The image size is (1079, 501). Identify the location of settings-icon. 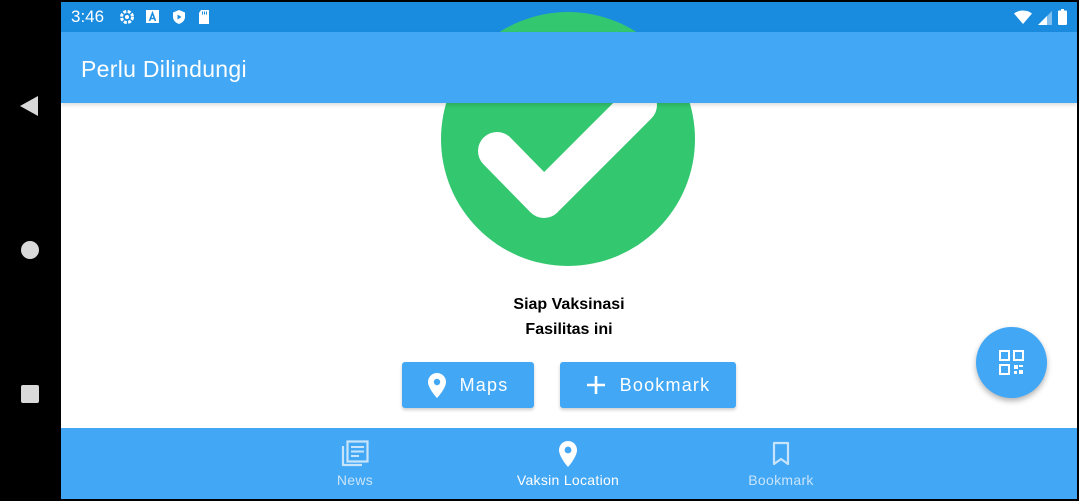
(127, 17).